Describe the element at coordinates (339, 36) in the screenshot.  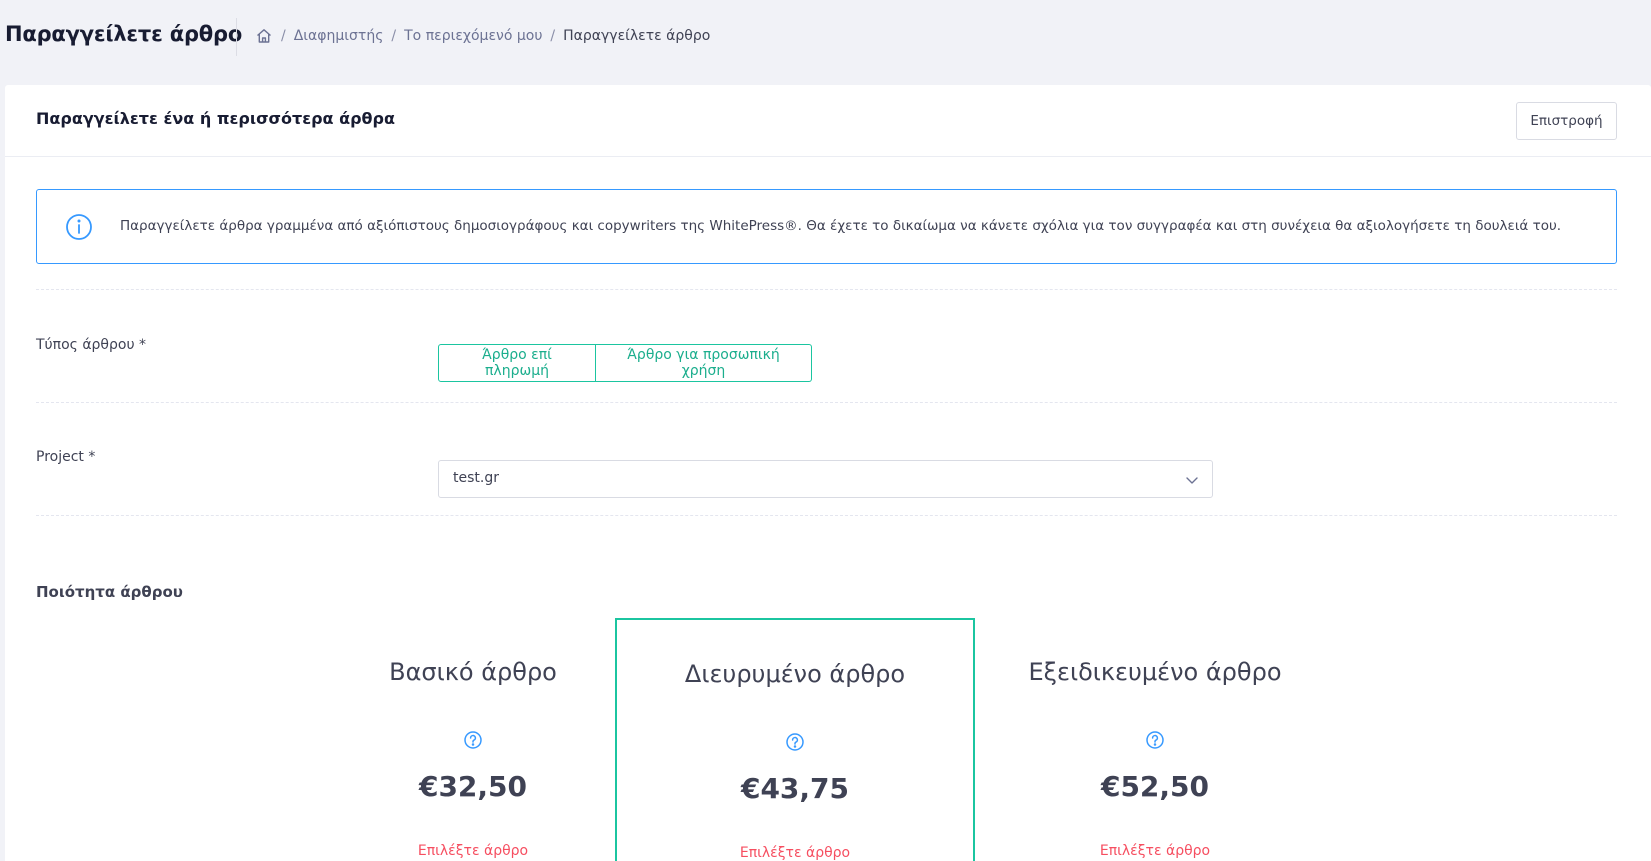
I see `breadcrumb-advertiser: Διαφημιστής` at that location.